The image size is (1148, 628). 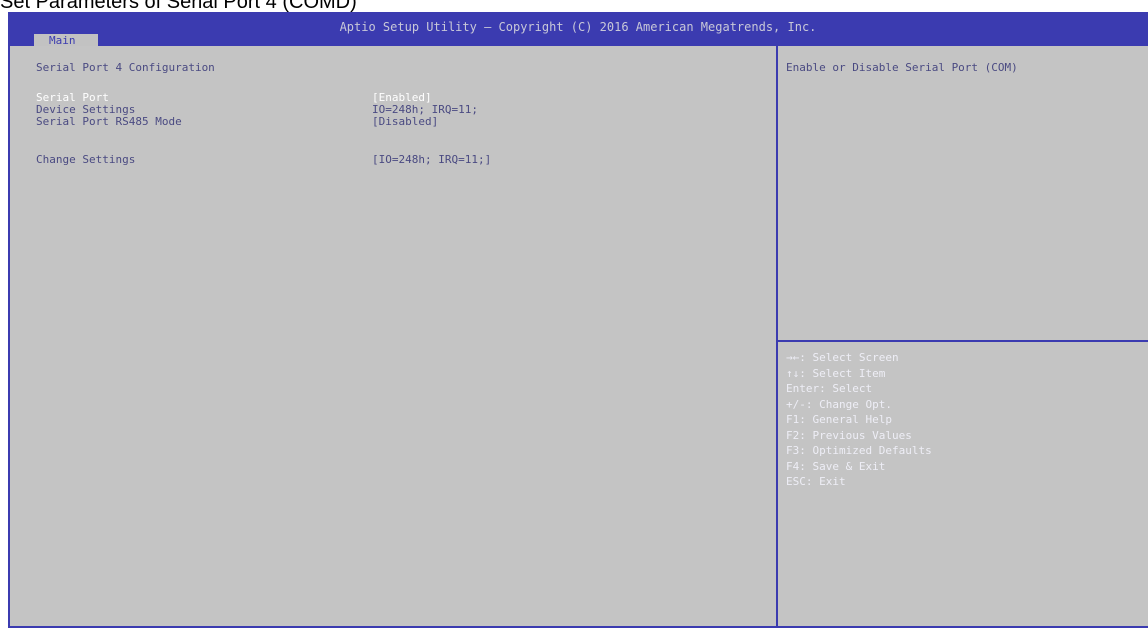 I want to click on key-select-item: ↑↓: Select Item, so click(x=836, y=373).